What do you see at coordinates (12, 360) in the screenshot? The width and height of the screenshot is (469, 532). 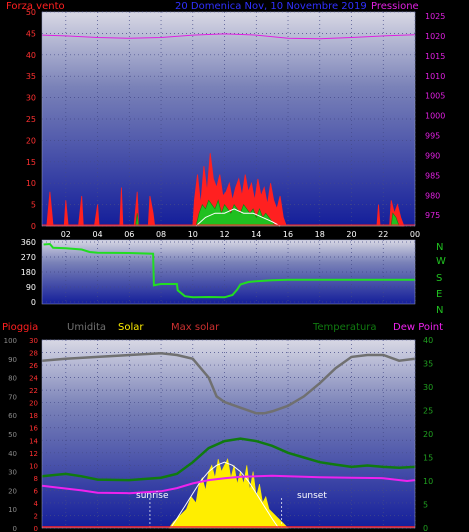 I see `humidity-tick-label: 90` at bounding box center [12, 360].